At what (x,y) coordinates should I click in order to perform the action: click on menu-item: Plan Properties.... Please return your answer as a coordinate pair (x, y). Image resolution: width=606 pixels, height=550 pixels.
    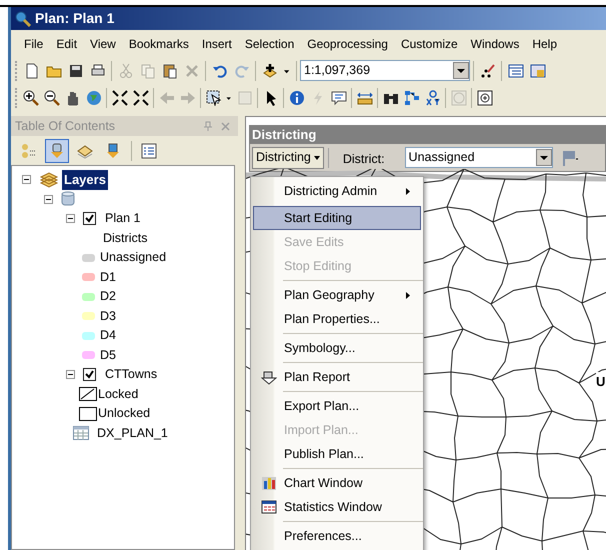
    Looking at the image, I should click on (337, 319).